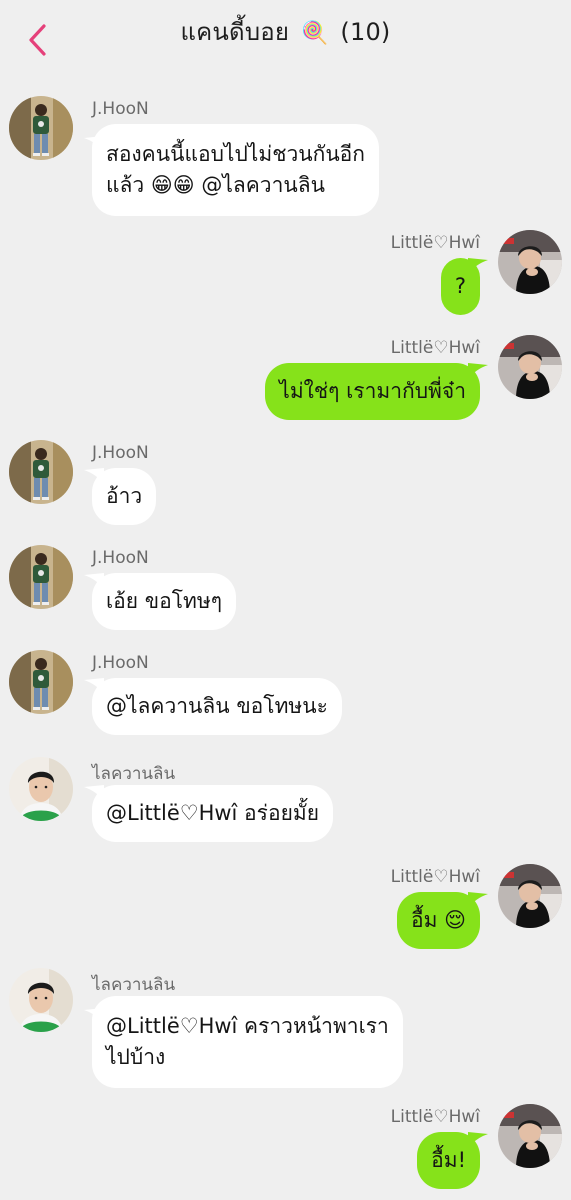 Image resolution: width=571 pixels, height=1200 pixels. Describe the element at coordinates (247, 1042) in the screenshot. I see `message-bubble: @Littlë♡Hwî คราวหน้าพาเรา ไปบ้าง` at that location.